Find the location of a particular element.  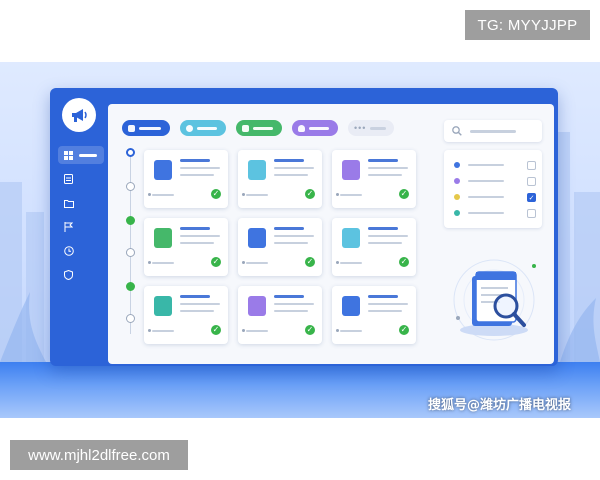

book-icon is located at coordinates (351, 306).